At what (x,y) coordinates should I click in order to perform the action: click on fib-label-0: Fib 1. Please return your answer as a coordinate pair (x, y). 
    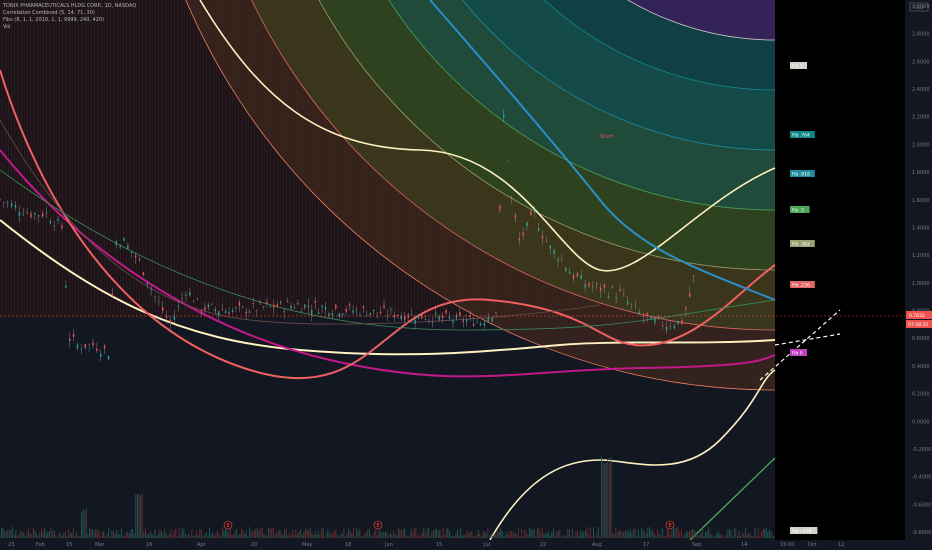
    Looking at the image, I should click on (798, 66).